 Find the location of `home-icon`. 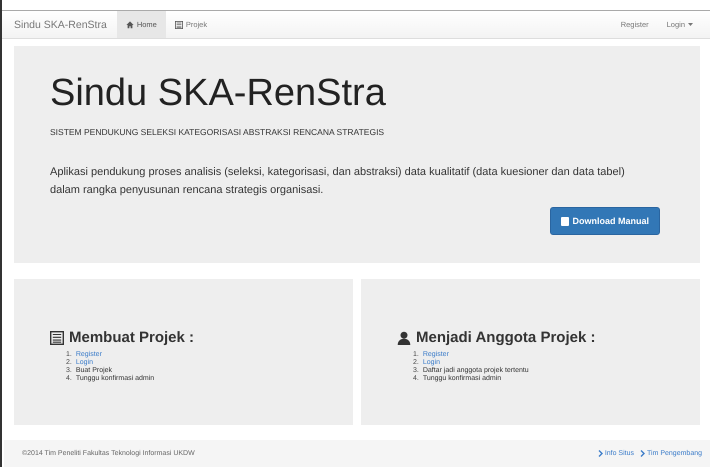

home-icon is located at coordinates (130, 24).